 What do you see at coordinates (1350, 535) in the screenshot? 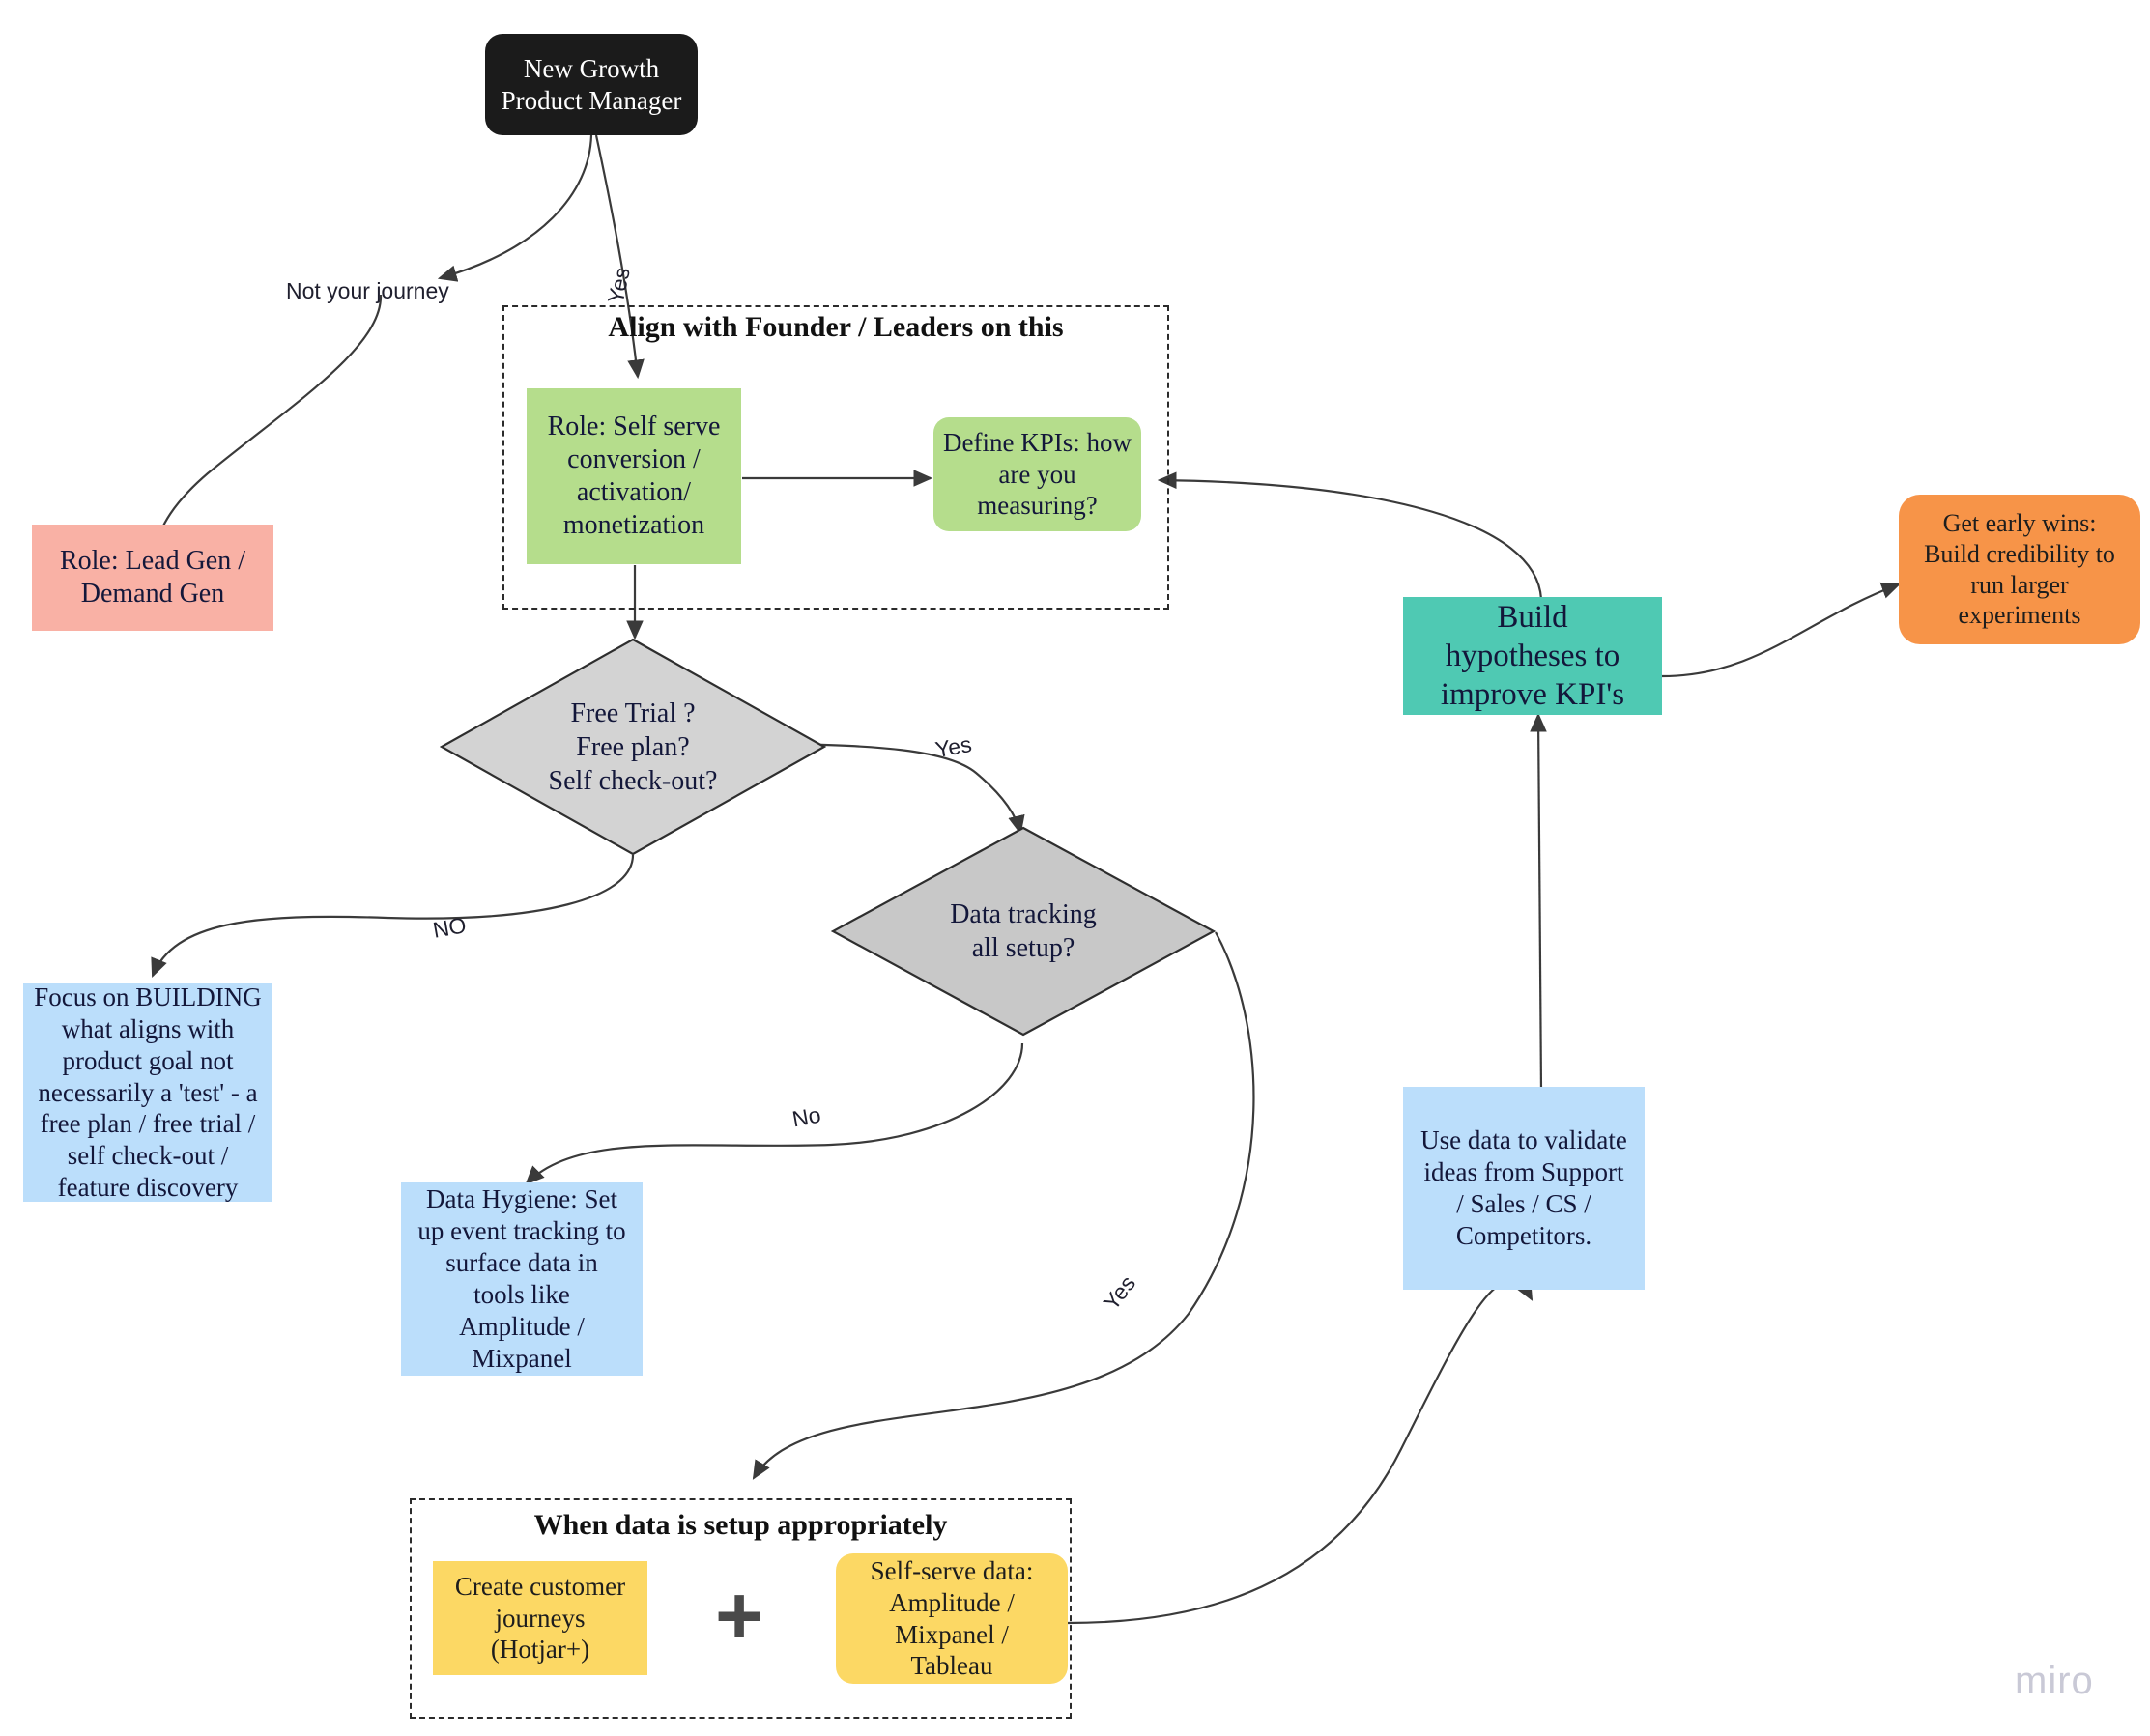
I see `edge-build-hypotheses-to-define-kpis` at bounding box center [1350, 535].